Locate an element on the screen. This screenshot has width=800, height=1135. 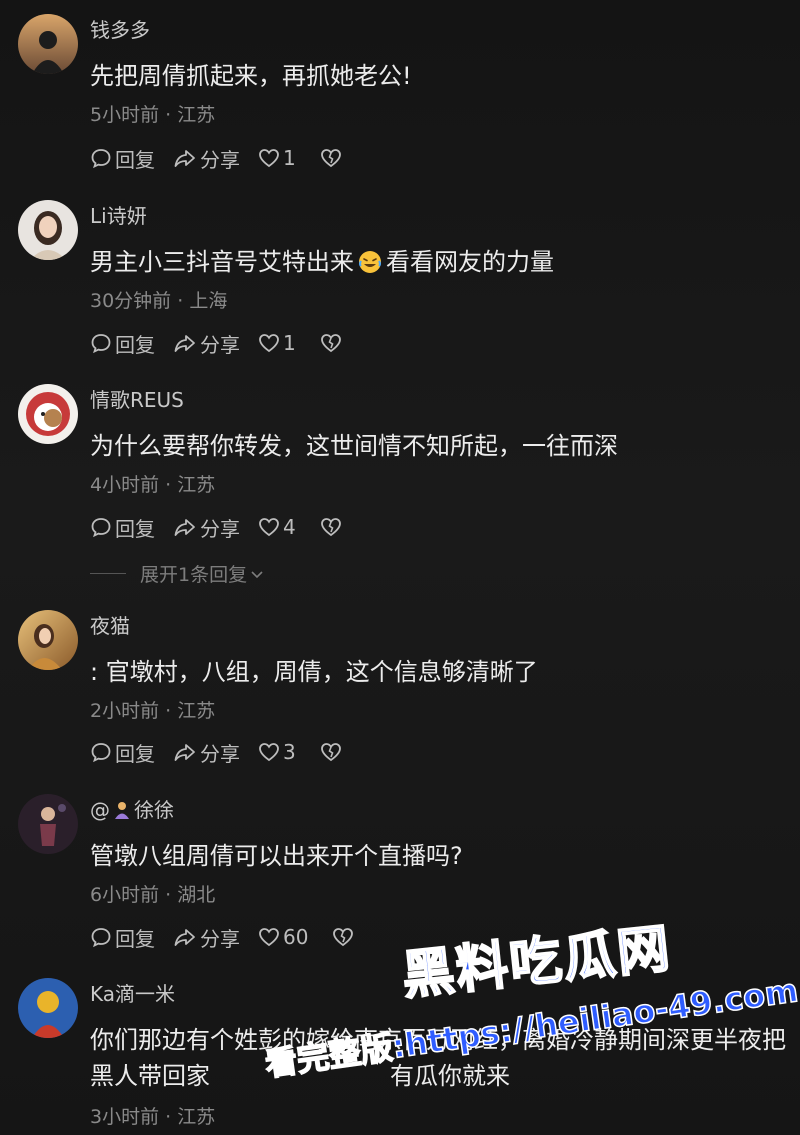
comment-location: 上海 is located at coordinates (208, 301).